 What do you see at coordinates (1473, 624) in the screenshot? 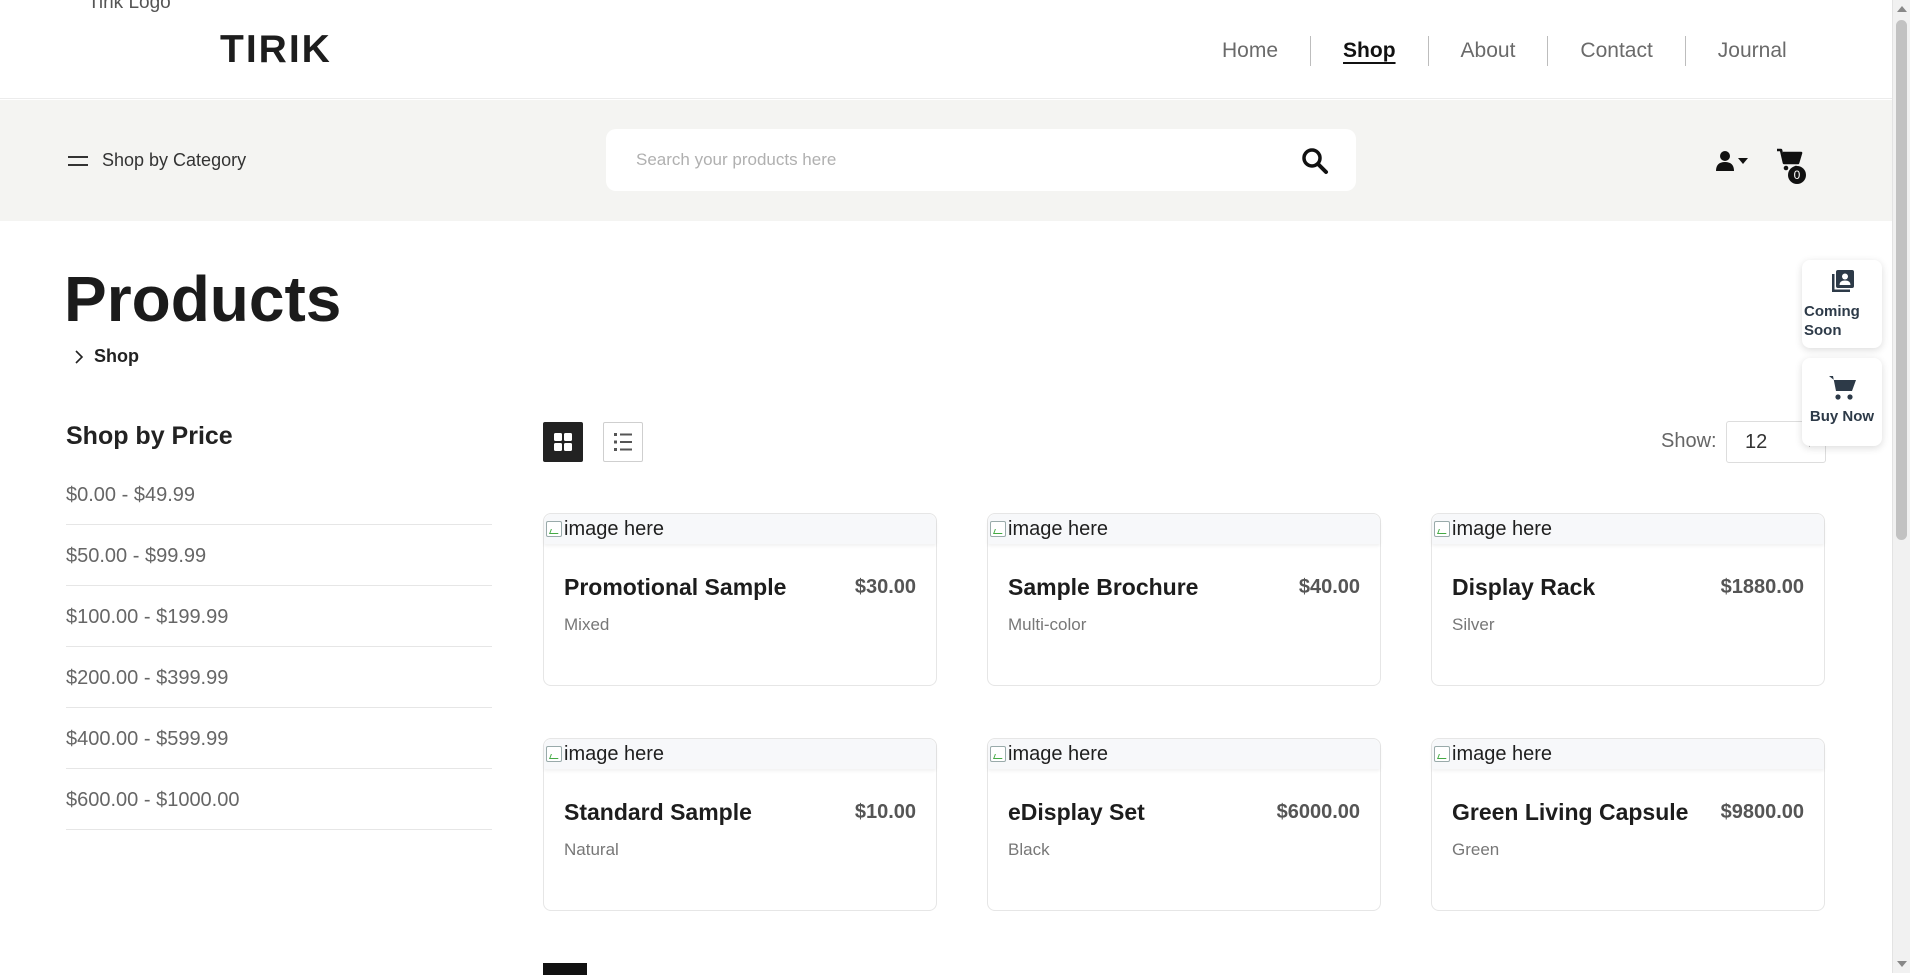
I see `product-variant: Silver` at bounding box center [1473, 624].